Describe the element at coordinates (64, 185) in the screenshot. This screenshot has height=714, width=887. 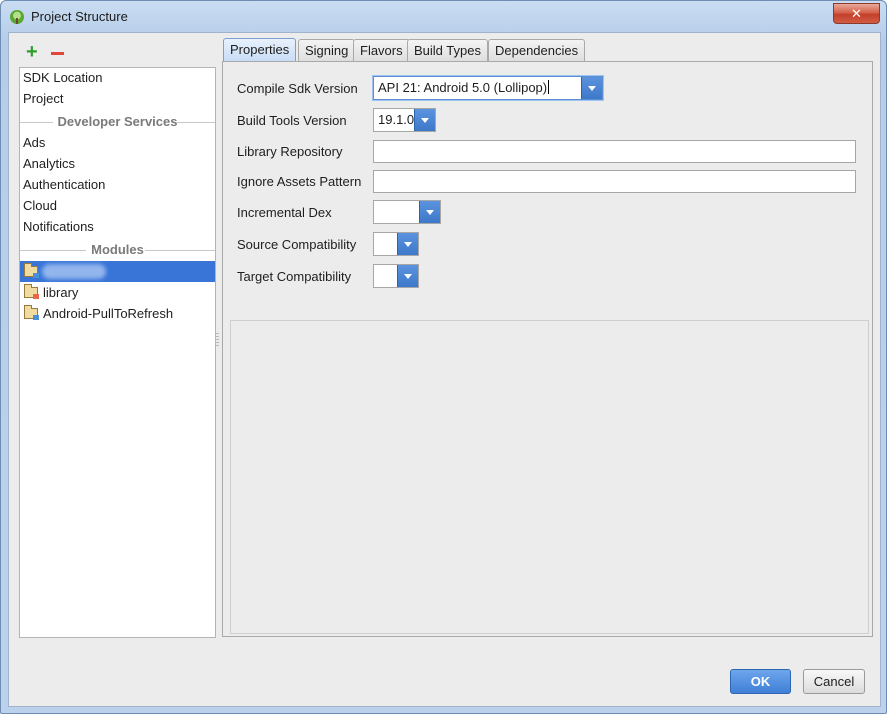
I see `sidebar-item-authentication: Authentication` at that location.